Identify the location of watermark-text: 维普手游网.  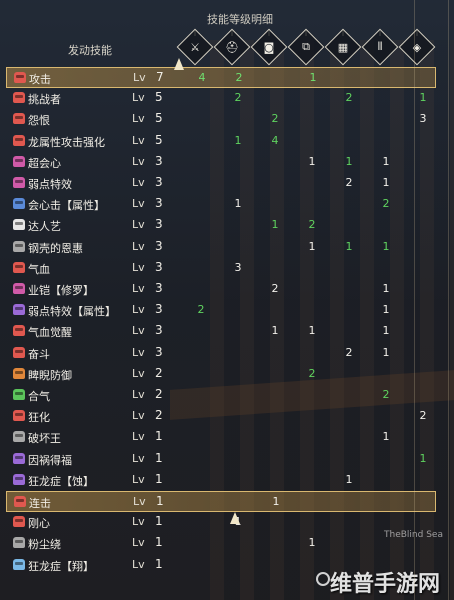
(385, 584).